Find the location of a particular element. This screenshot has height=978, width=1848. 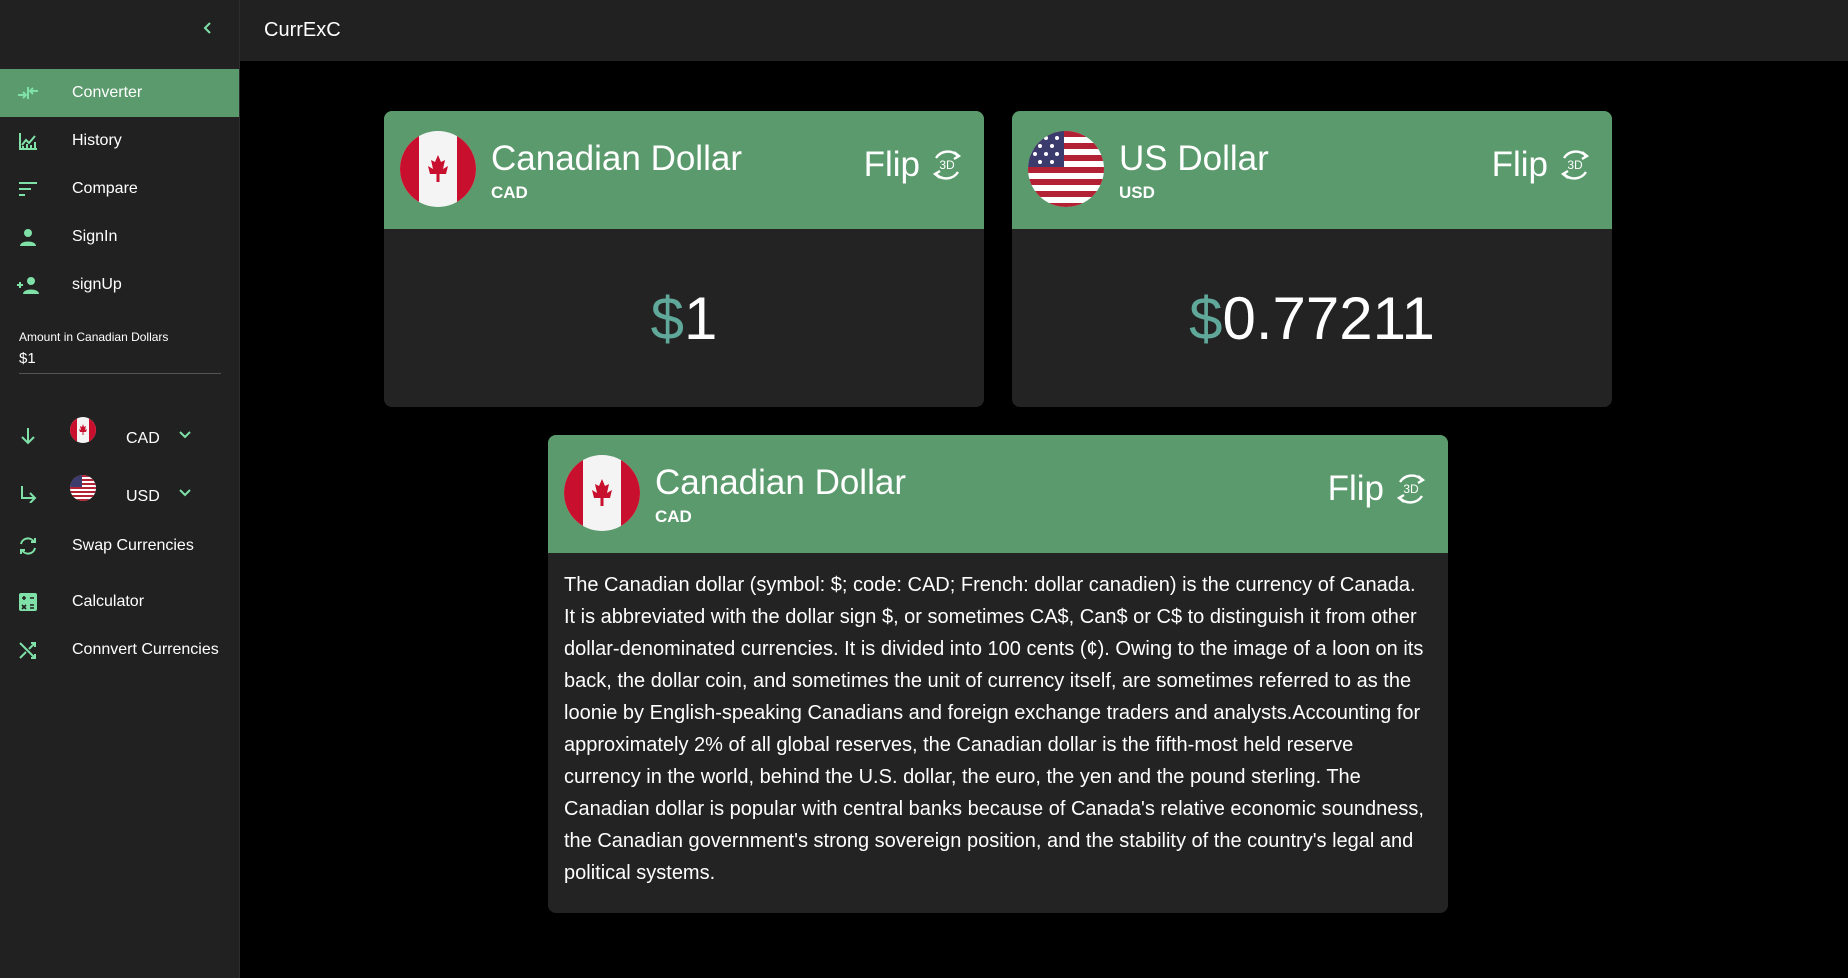

from-currency-select: CAD is located at coordinates (119, 436).